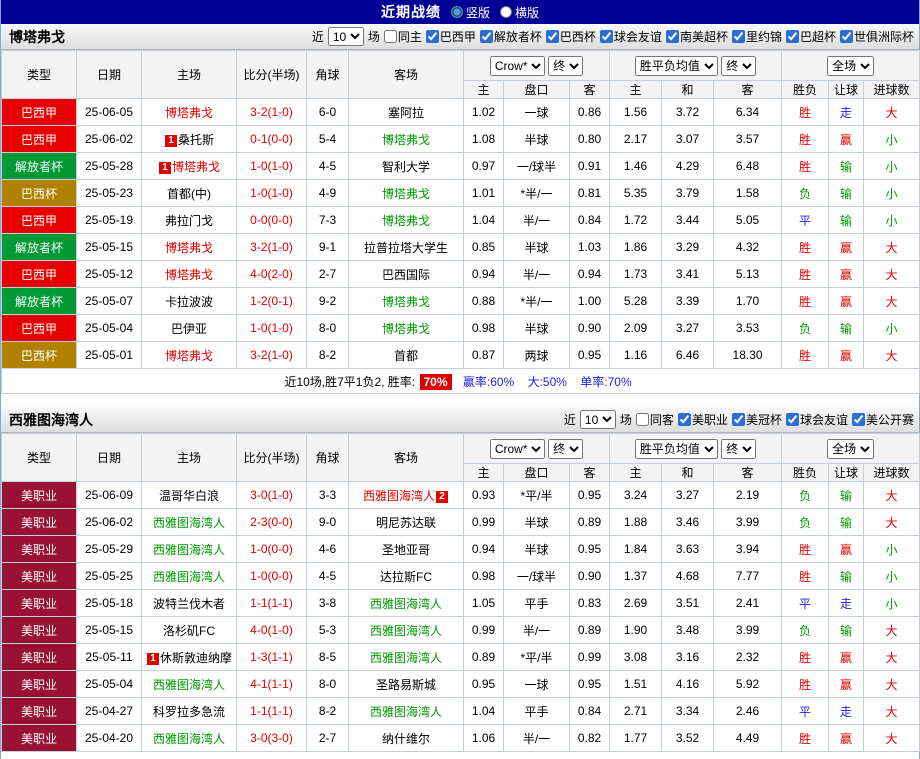 The height and width of the screenshot is (759, 920). Describe the element at coordinates (519, 12) in the screenshot. I see `layout-option-horizontal: 横版` at that location.